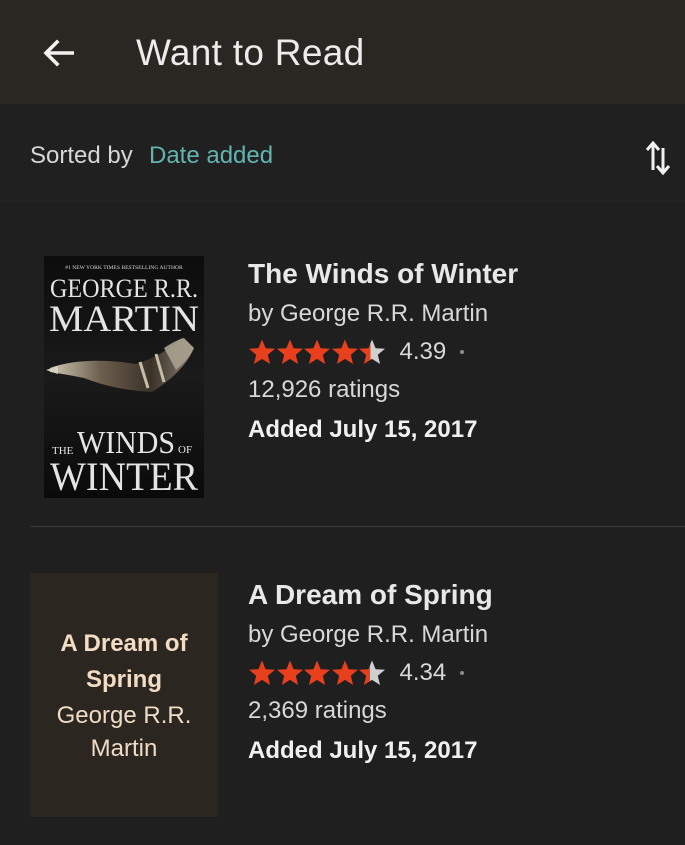 This screenshot has width=685, height=845. What do you see at coordinates (342, 153) in the screenshot?
I see `sort-bar: Sorted by Date added` at bounding box center [342, 153].